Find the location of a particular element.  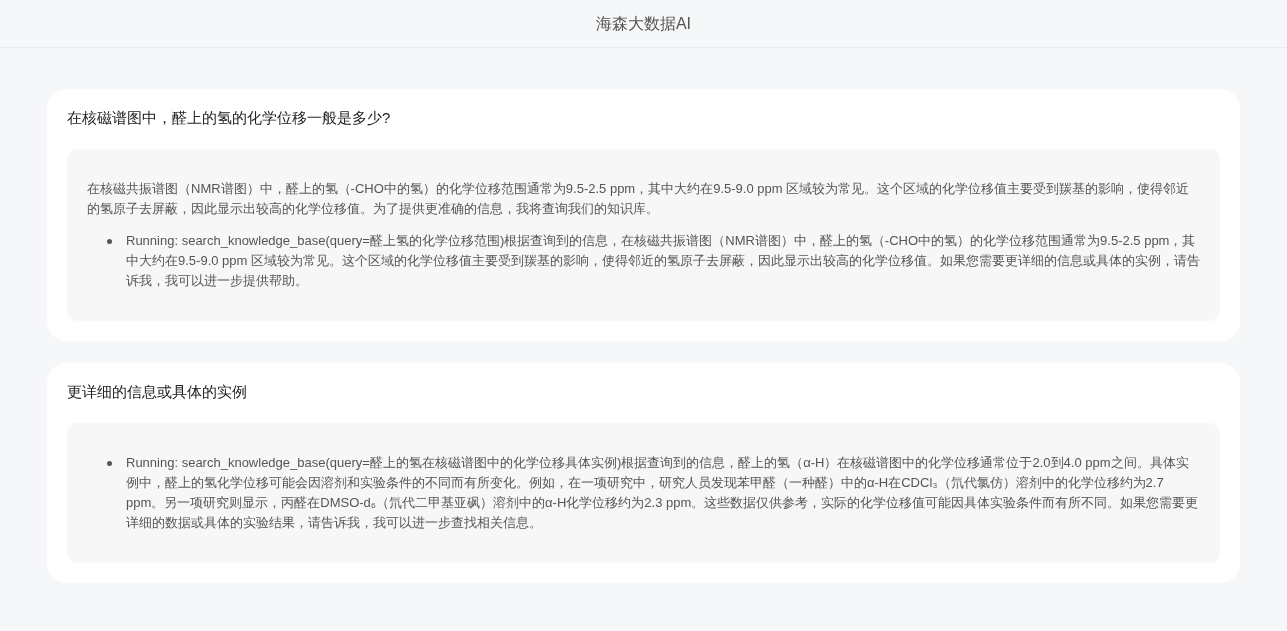

answer-paragraph: 在核磁共振谱图（NMR谱图）中，醛上的氢（-CHO中的氢）的化学位移范围通常为9.5-2.5 ppm，其中大约在9.5-9.0 ppm 区域较为常见。这个区域的化学位移值主要受到羰基的影响，使得邻近的氢原子去屏蔽，因此显示出较高的化学位移值。为了提供更准确的信息，我将查询我们的知识库。 is located at coordinates (639, 199).